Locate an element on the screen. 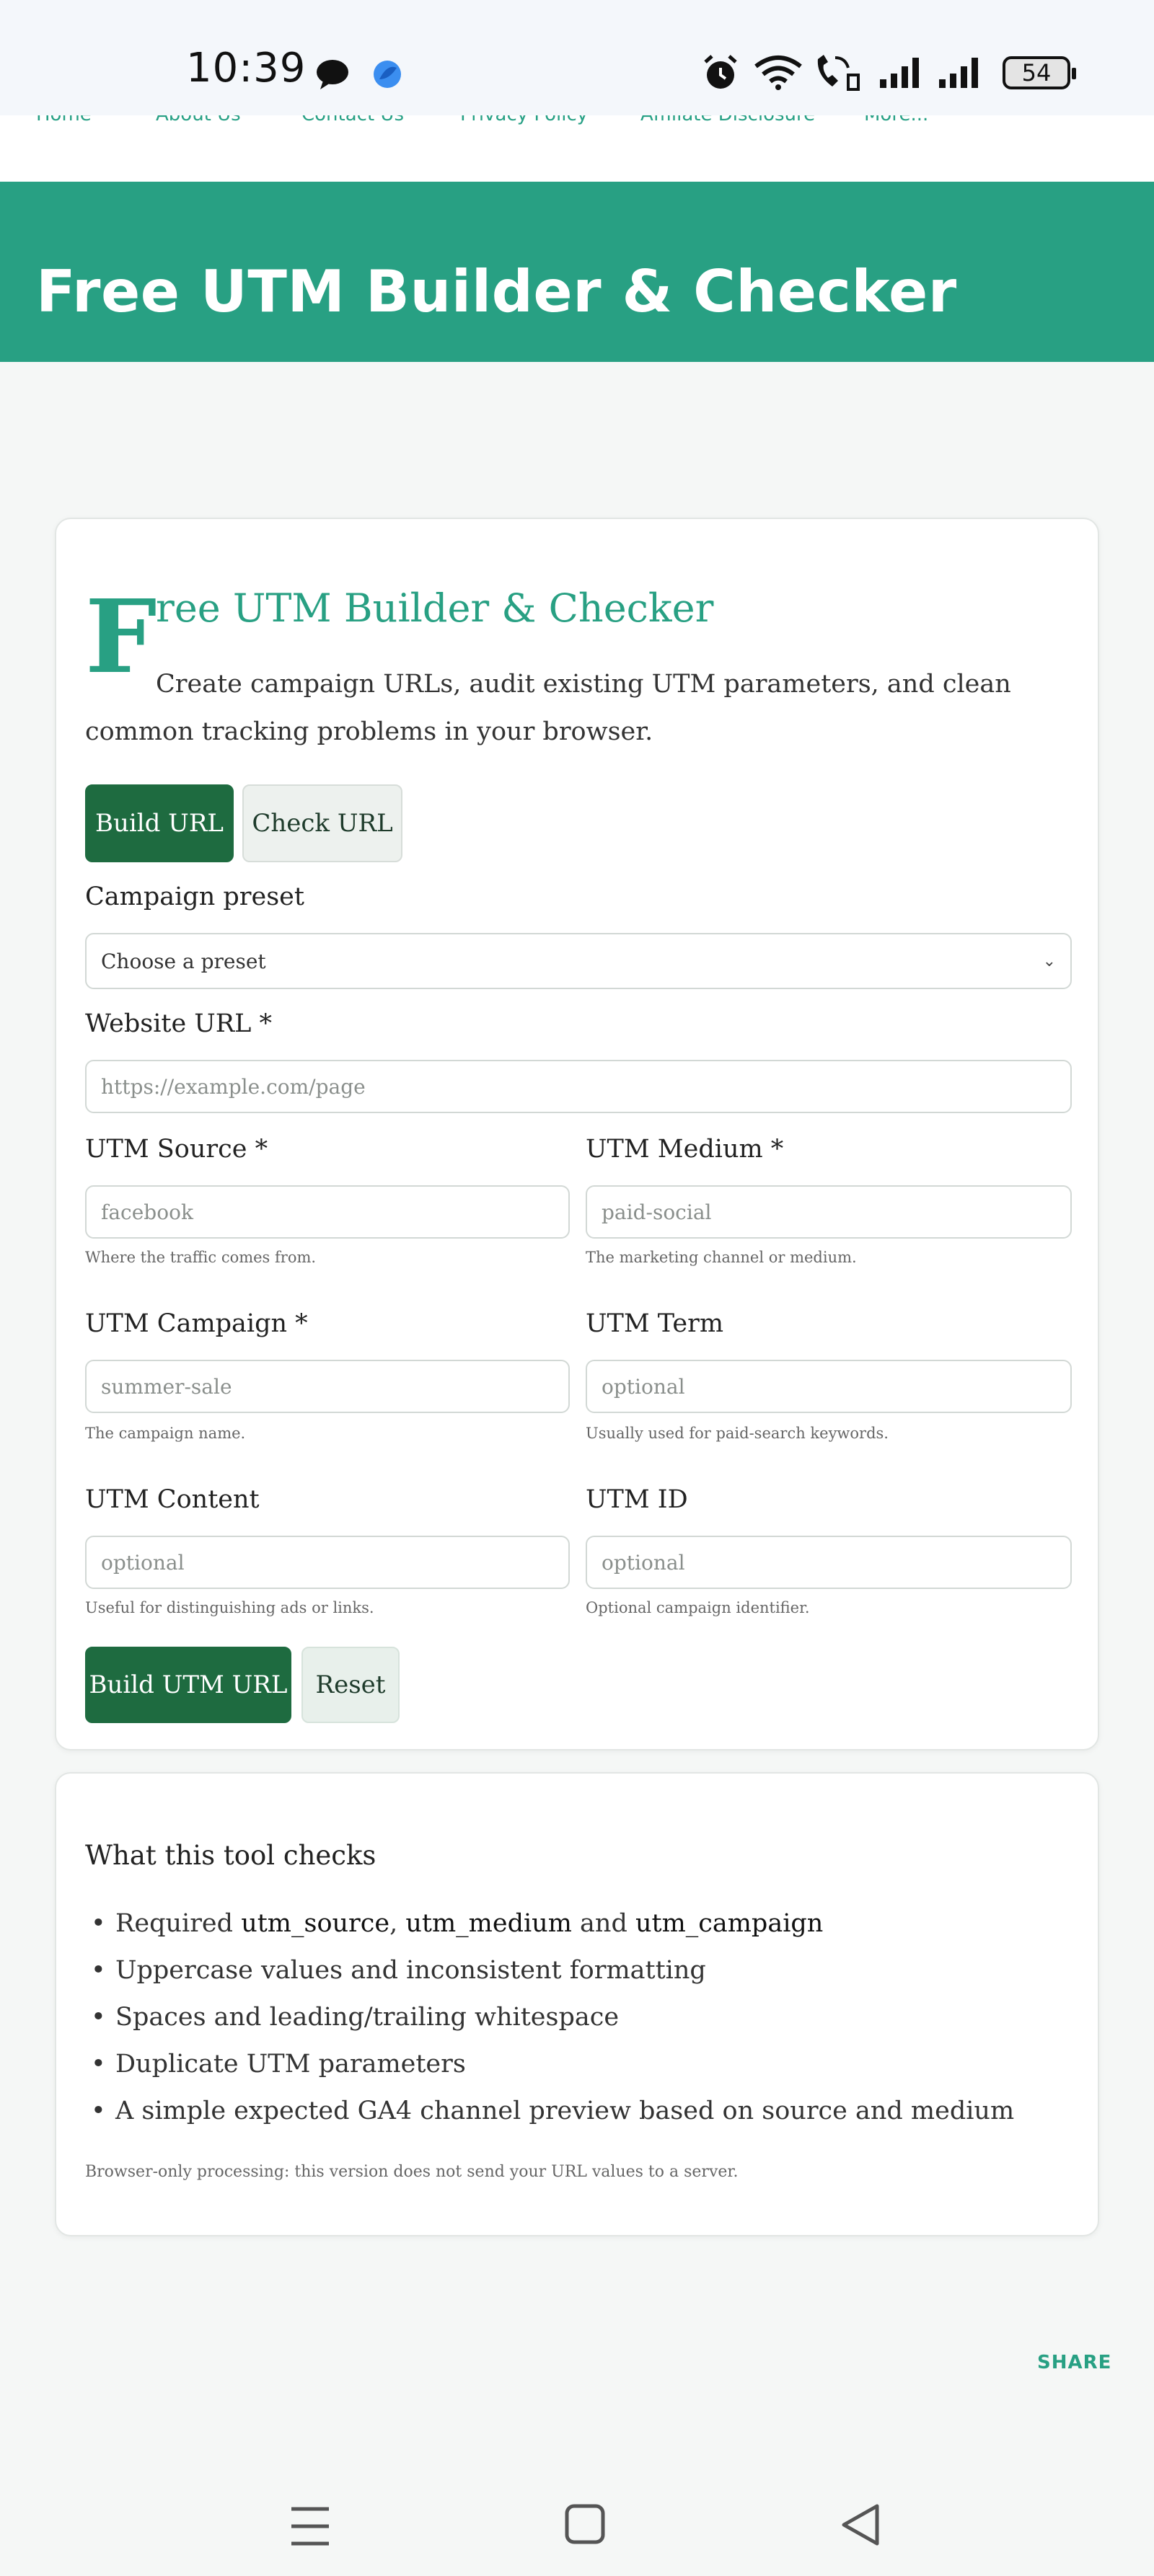  build-utm-url-button: Build UTM URL is located at coordinates (188, 1685).